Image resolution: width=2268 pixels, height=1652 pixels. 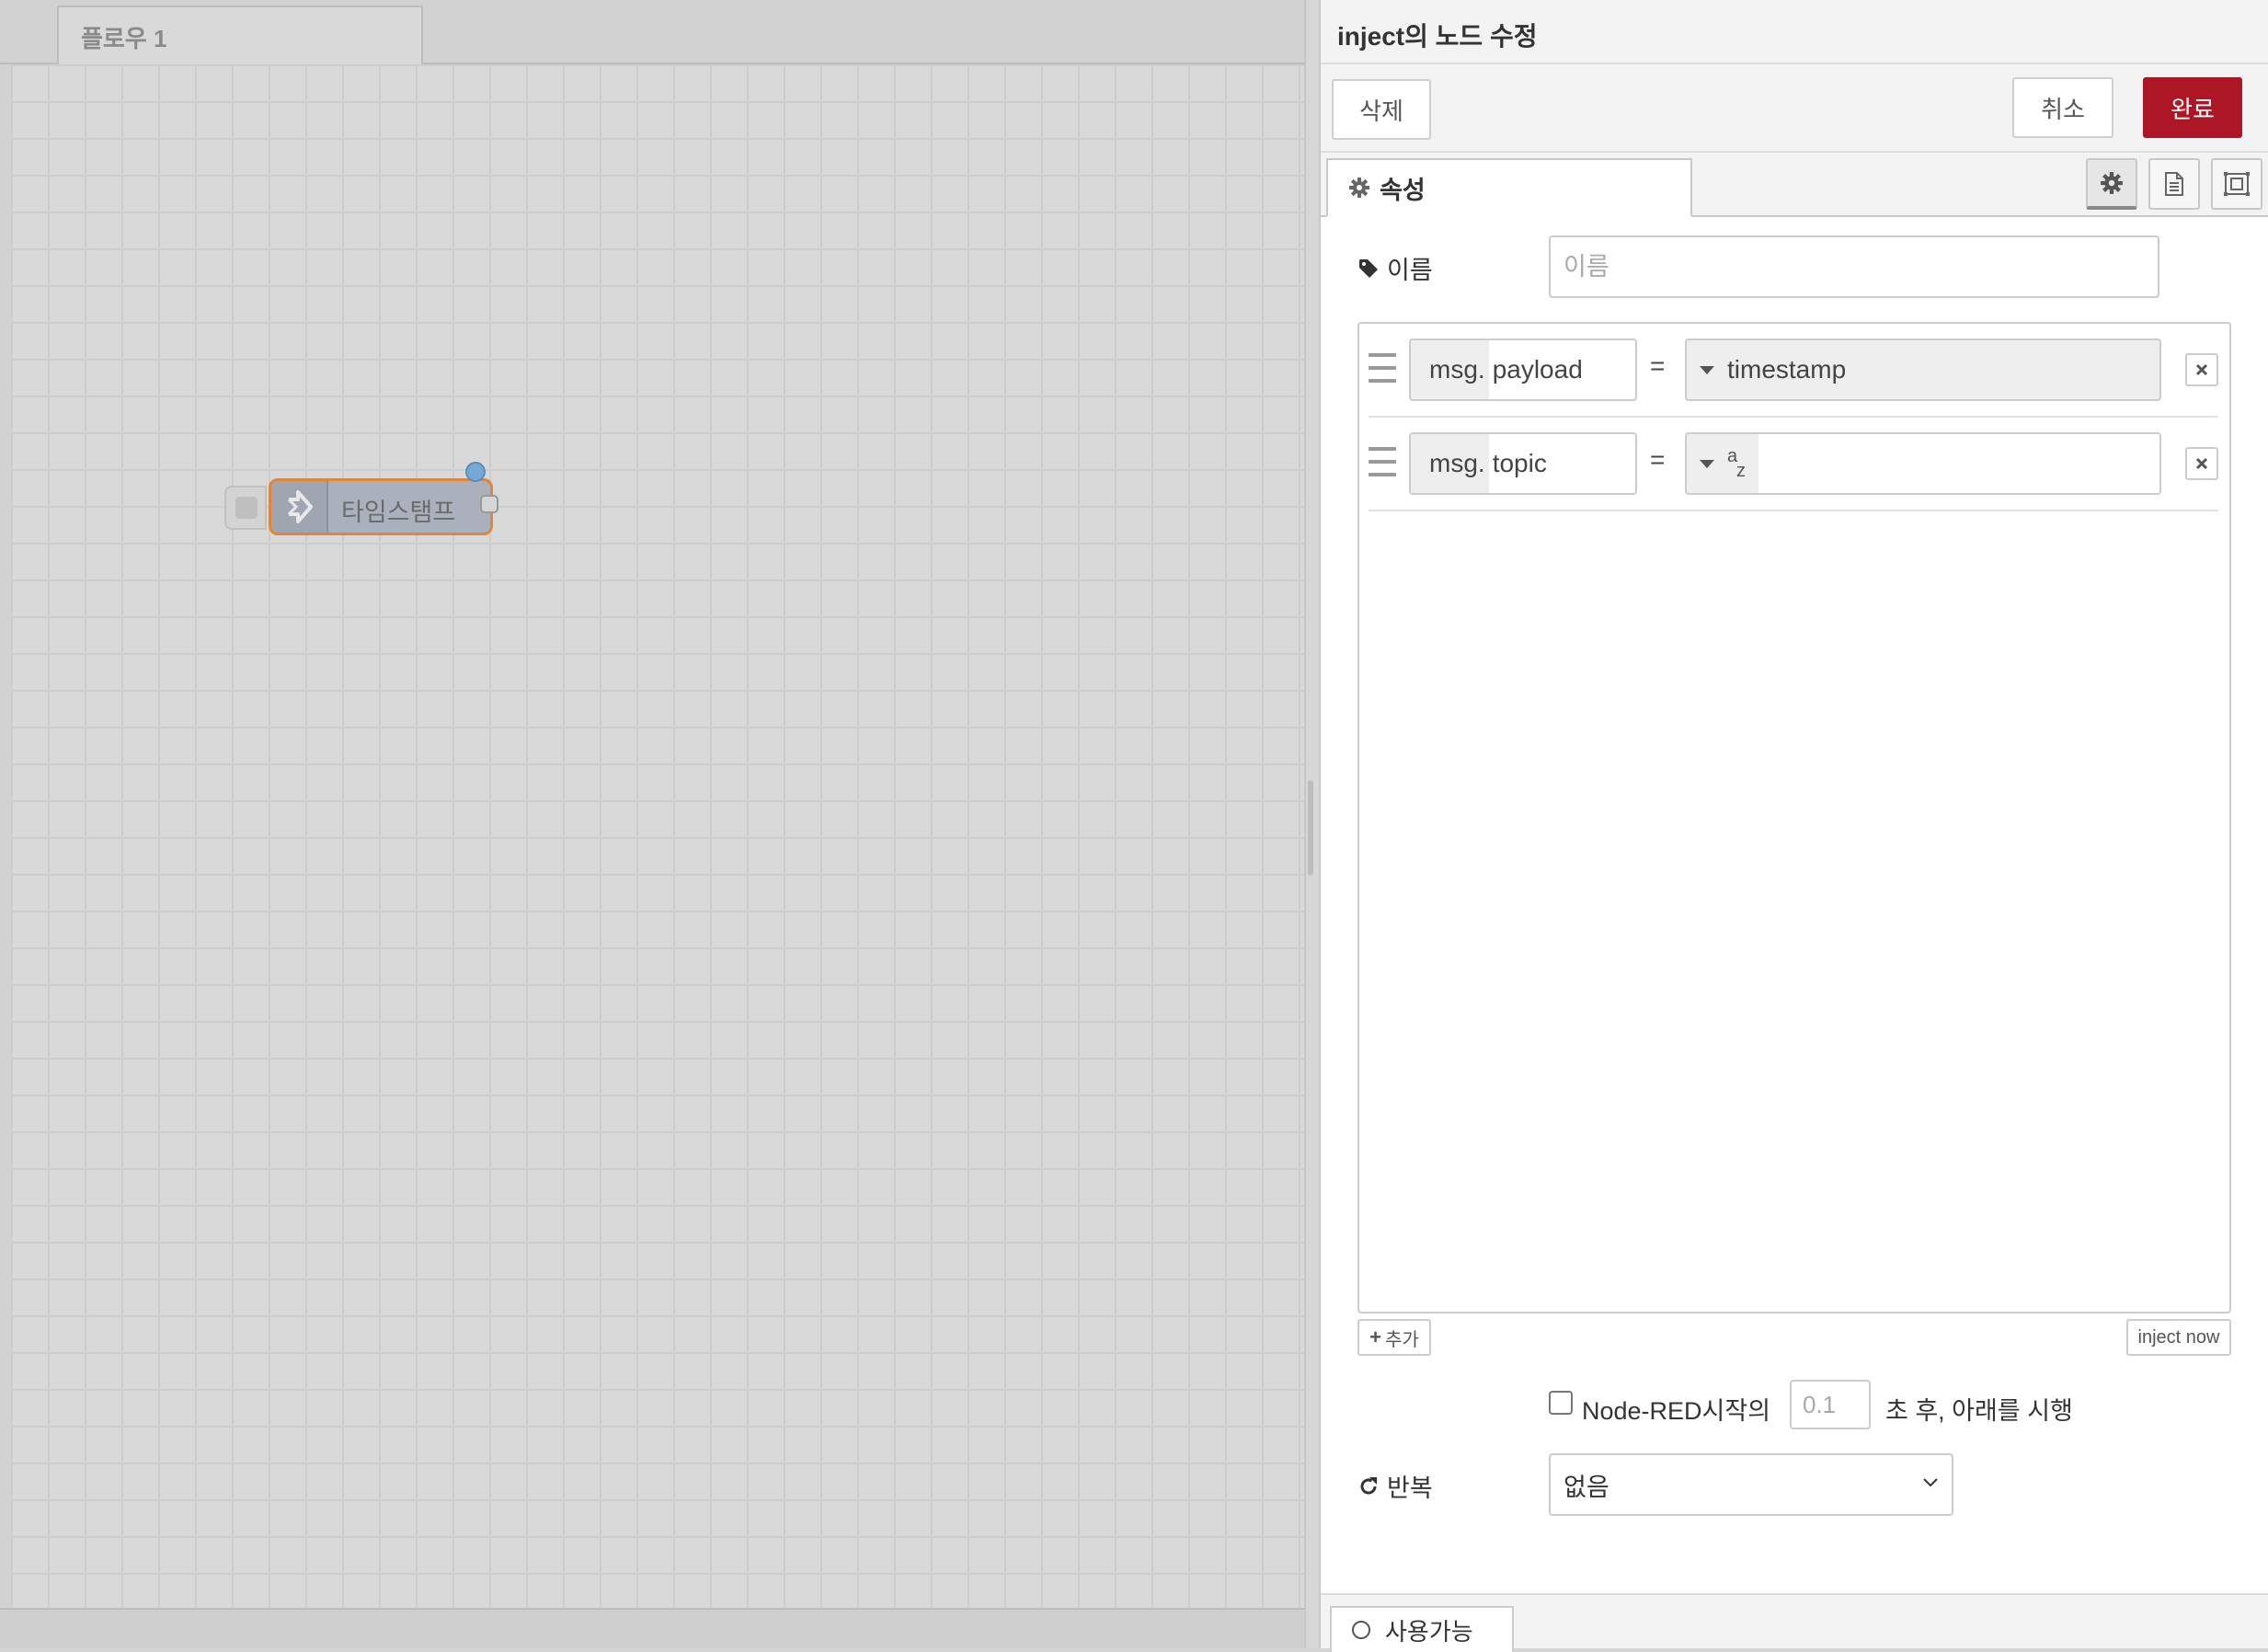 I want to click on repeat-label: 반복, so click(x=1395, y=1486).